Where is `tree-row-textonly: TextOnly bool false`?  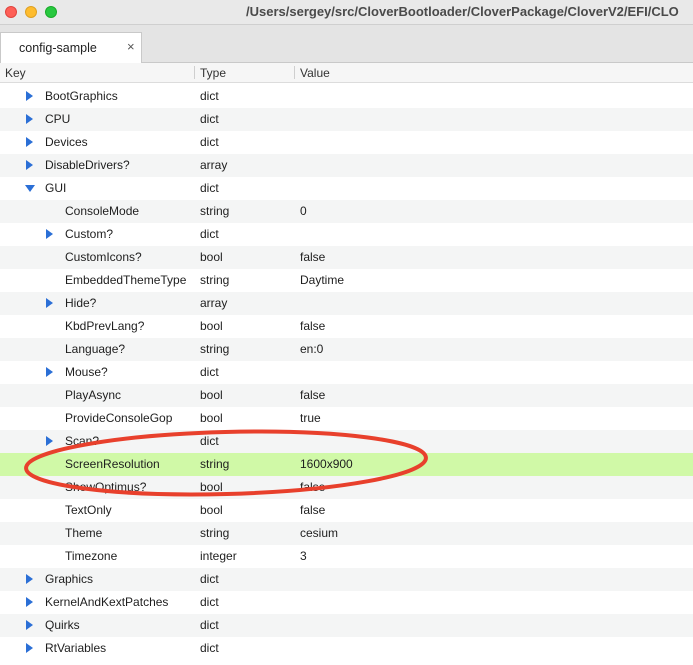 tree-row-textonly: TextOnly bool false is located at coordinates (346, 510).